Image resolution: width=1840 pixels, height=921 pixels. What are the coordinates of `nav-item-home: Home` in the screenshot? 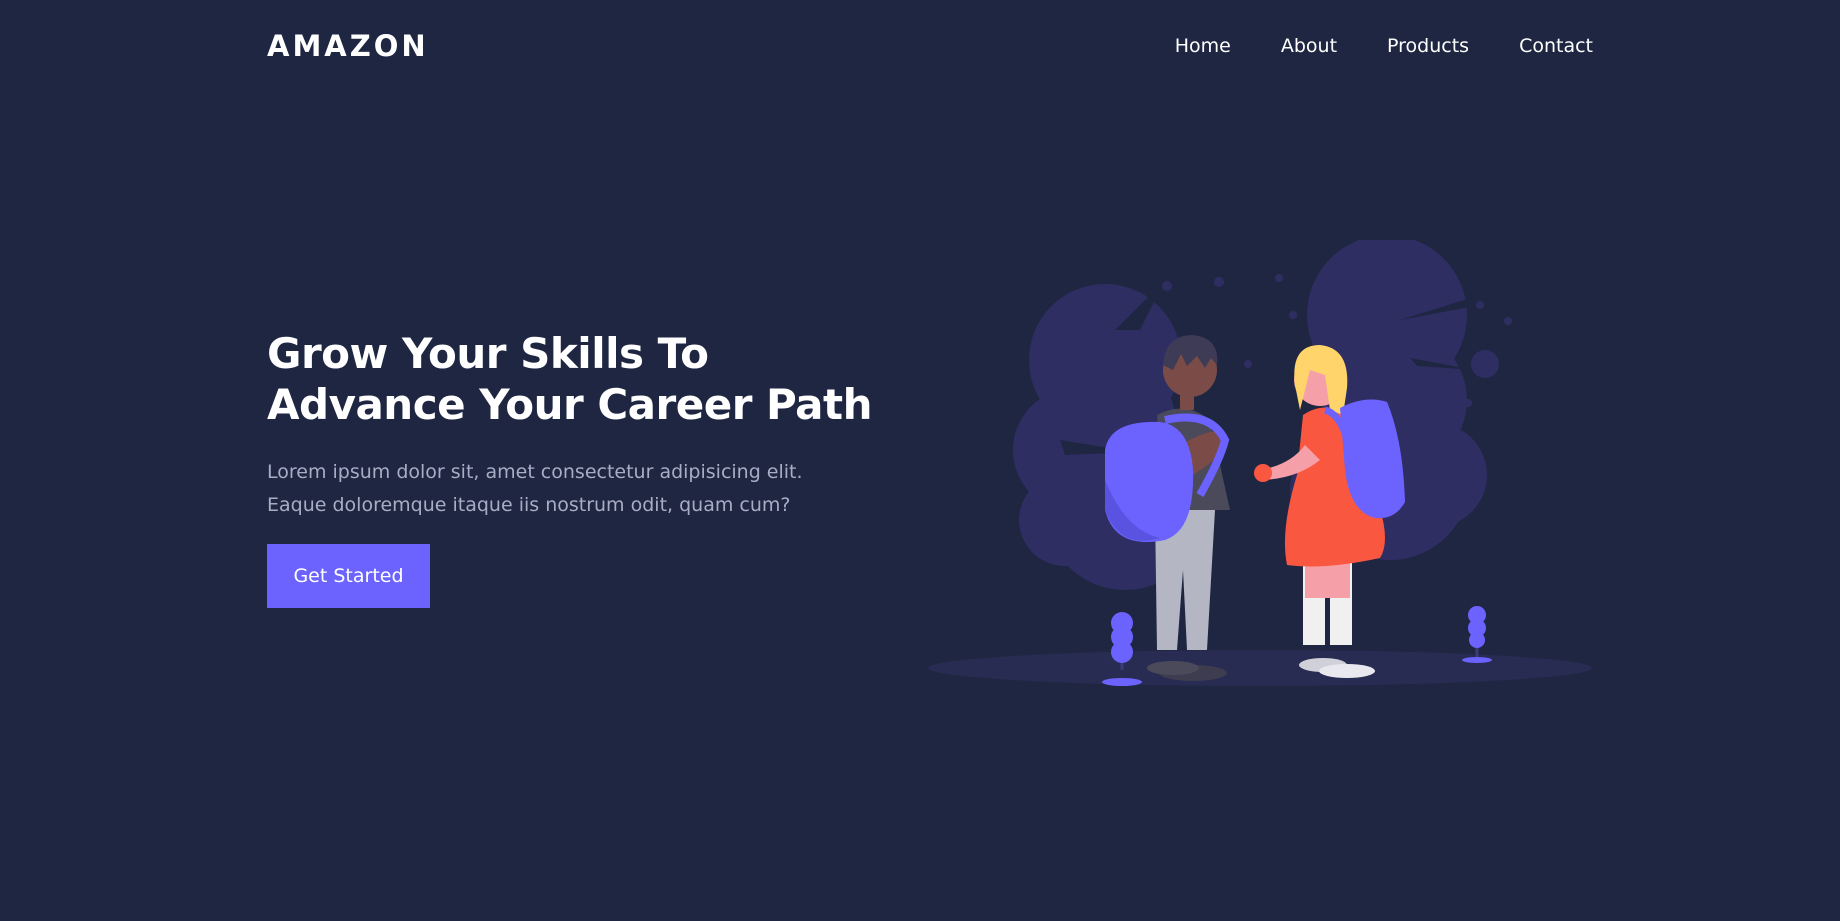 It's located at (1203, 46).